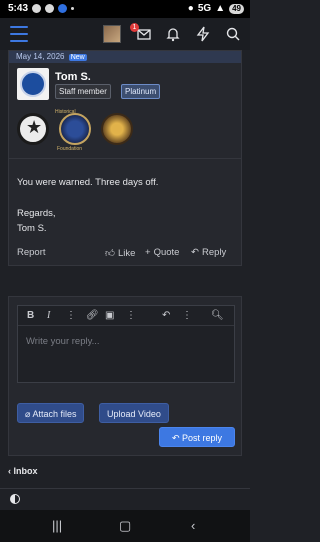 This screenshot has width=320, height=542. I want to click on reply-button: ↶ Reply, so click(208, 252).